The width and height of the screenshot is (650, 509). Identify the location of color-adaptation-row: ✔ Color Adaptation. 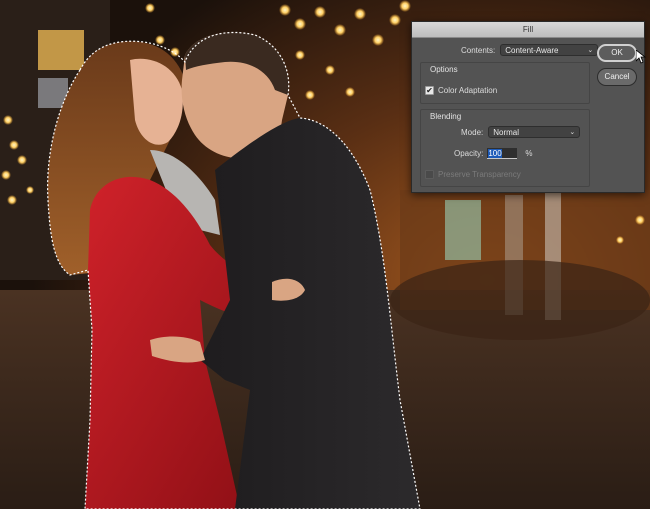
(461, 90).